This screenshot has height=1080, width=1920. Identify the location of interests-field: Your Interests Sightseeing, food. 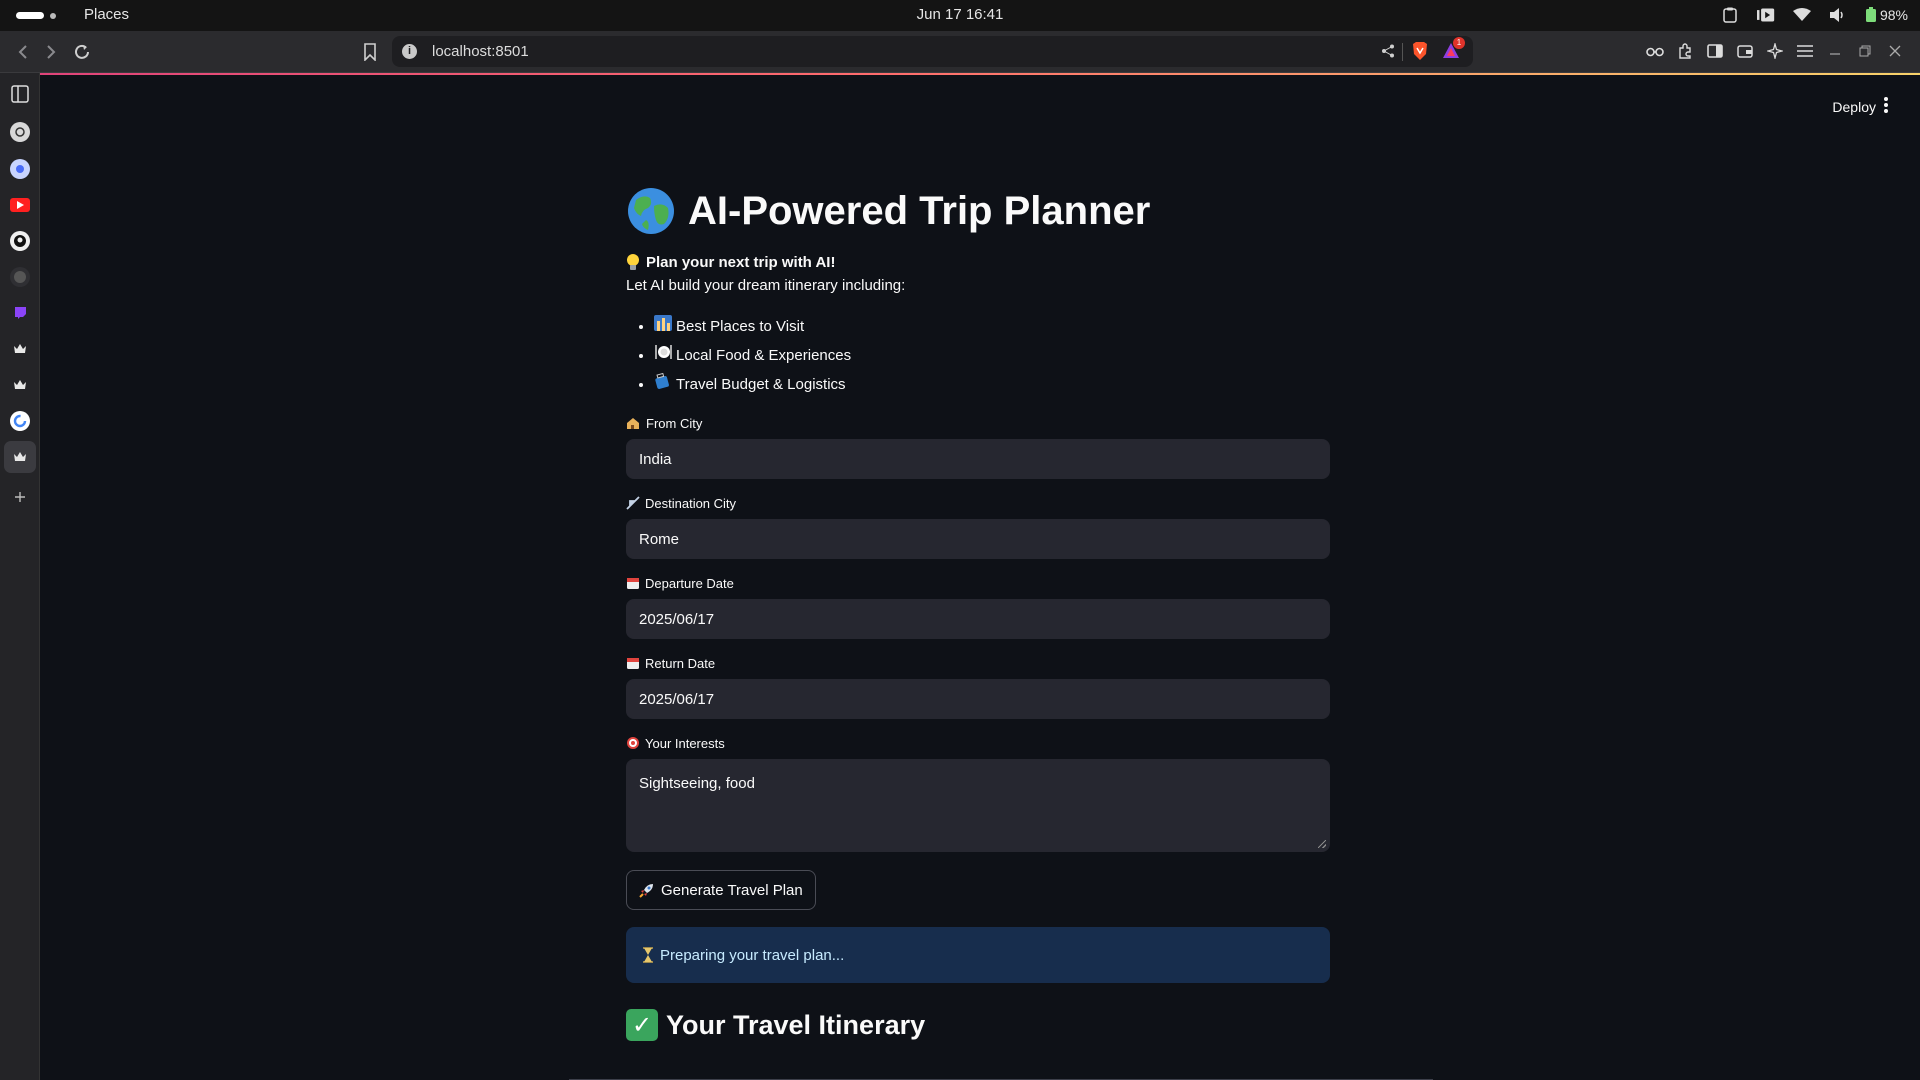
(978, 792).